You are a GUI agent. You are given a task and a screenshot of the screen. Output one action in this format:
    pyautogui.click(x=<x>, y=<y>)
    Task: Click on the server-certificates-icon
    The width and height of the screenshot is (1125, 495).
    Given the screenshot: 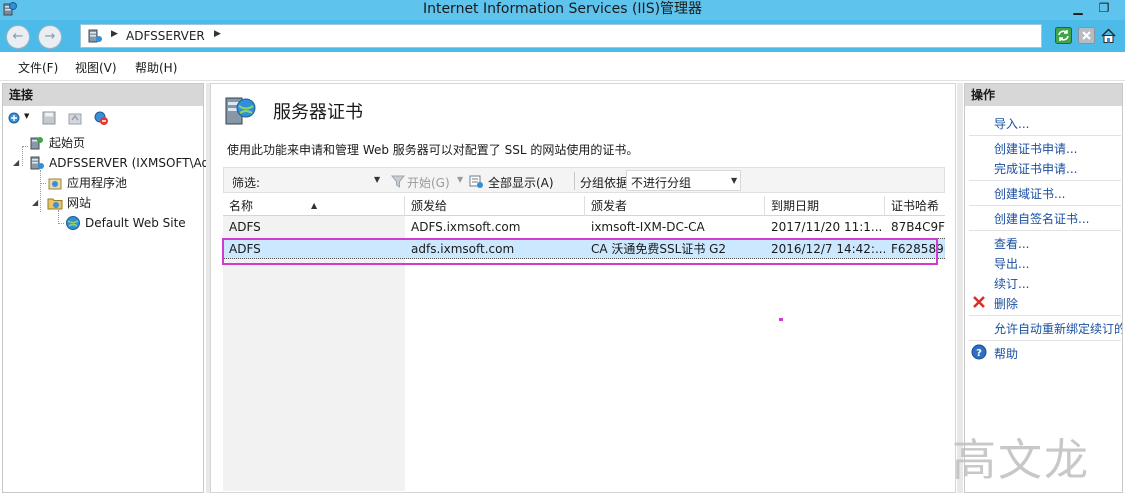 What is the action you would take?
    pyautogui.click(x=240, y=111)
    